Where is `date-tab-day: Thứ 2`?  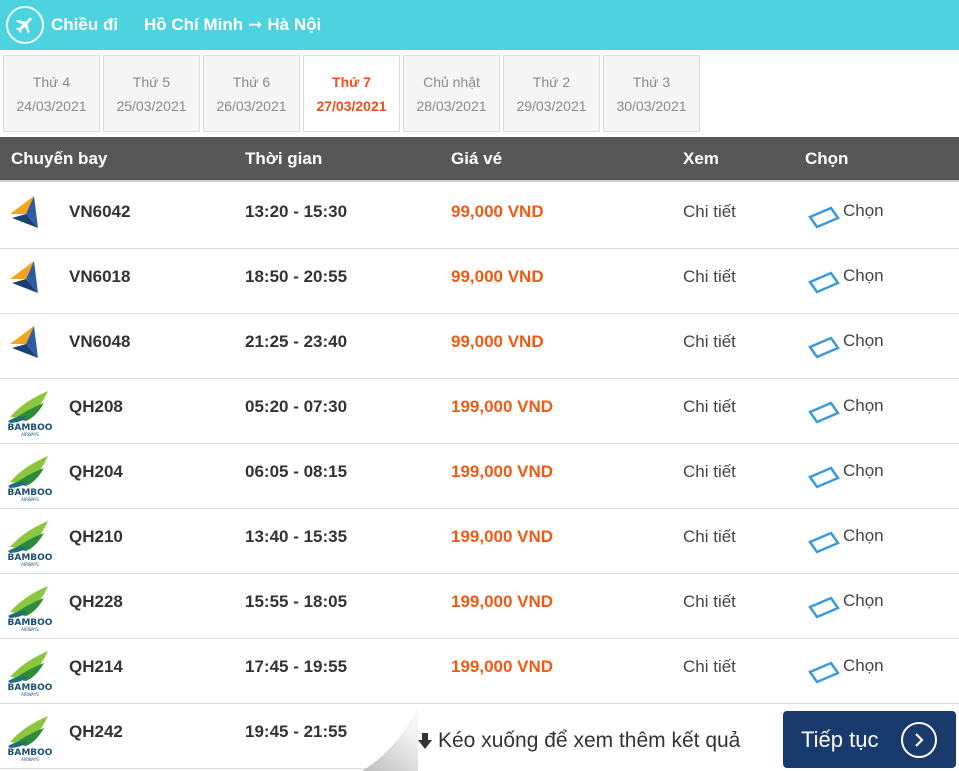 date-tab-day: Thứ 2 is located at coordinates (551, 81).